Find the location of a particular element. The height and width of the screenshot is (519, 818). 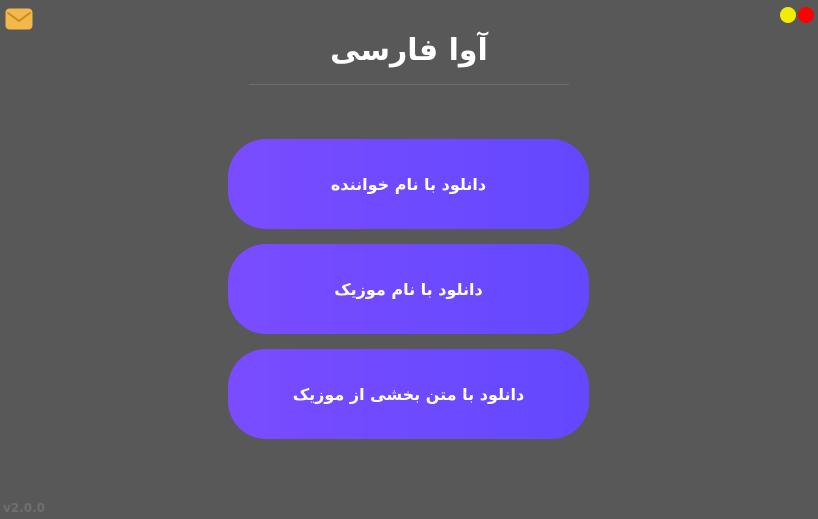

download-by-song-name-button: دانلود با نام موزیک is located at coordinates (408, 289).